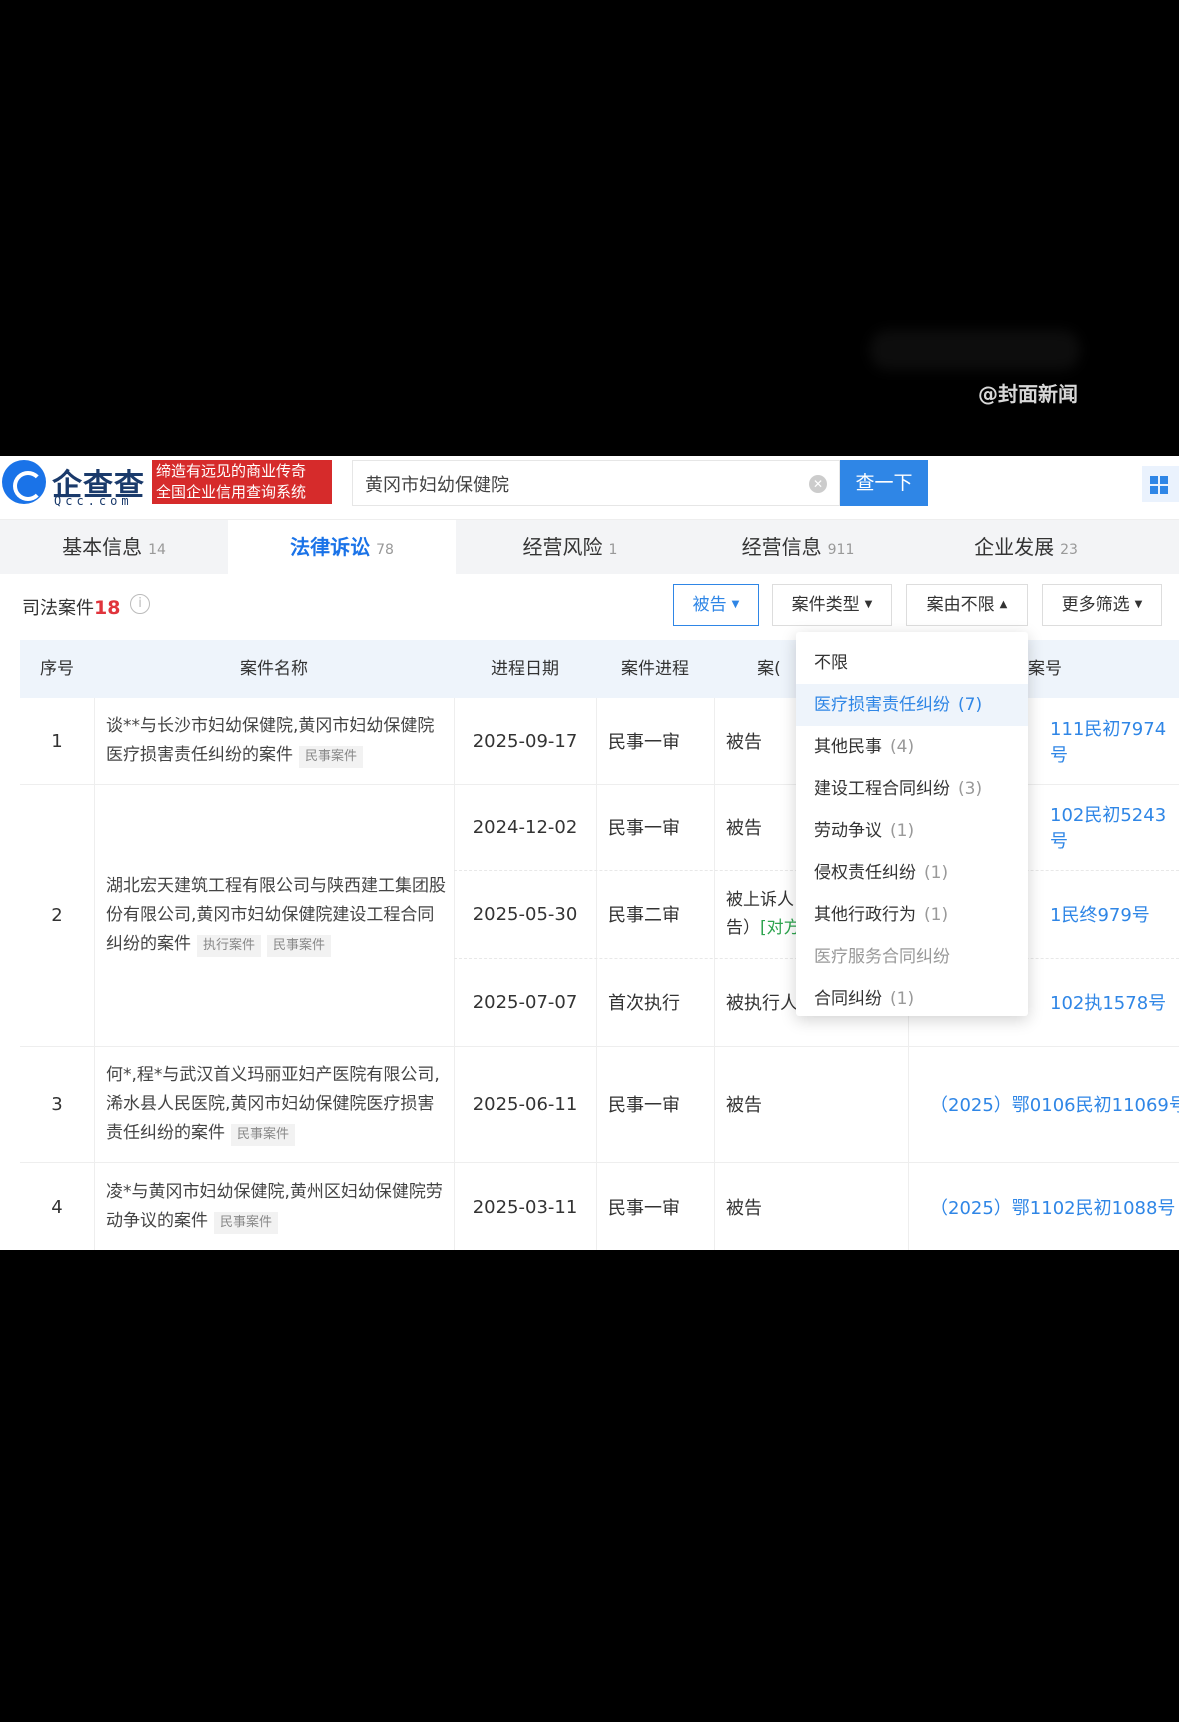 The height and width of the screenshot is (1722, 1179). I want to click on table-row-date: 2024-12-02, so click(525, 827).